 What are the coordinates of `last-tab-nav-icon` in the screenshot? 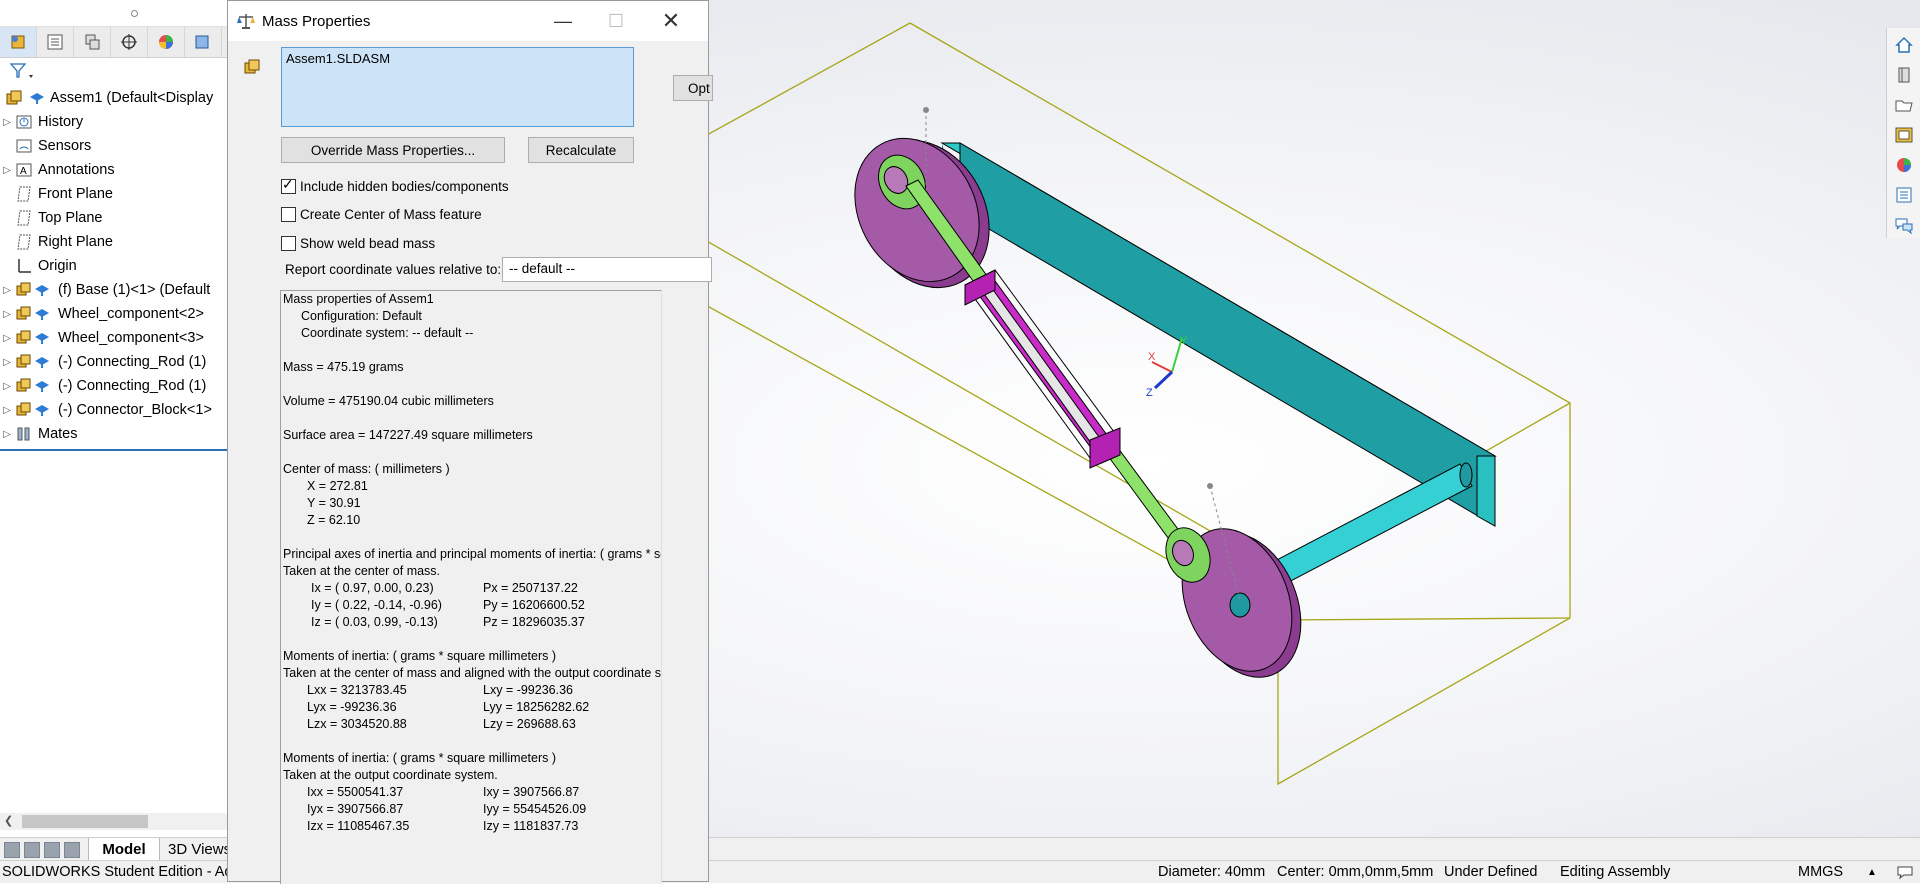 It's located at (72, 850).